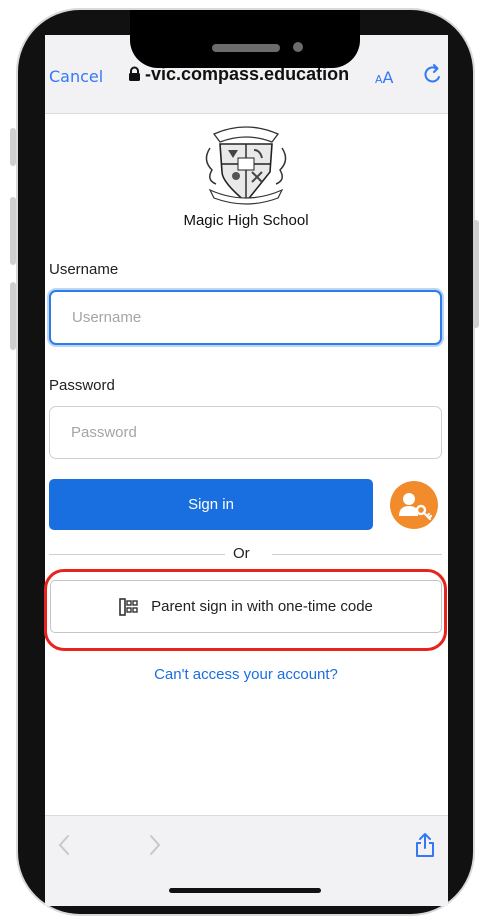 Image resolution: width=479 pixels, height=919 pixels. What do you see at coordinates (379, 79) in the screenshot?
I see `text-size-small-a: A` at bounding box center [379, 79].